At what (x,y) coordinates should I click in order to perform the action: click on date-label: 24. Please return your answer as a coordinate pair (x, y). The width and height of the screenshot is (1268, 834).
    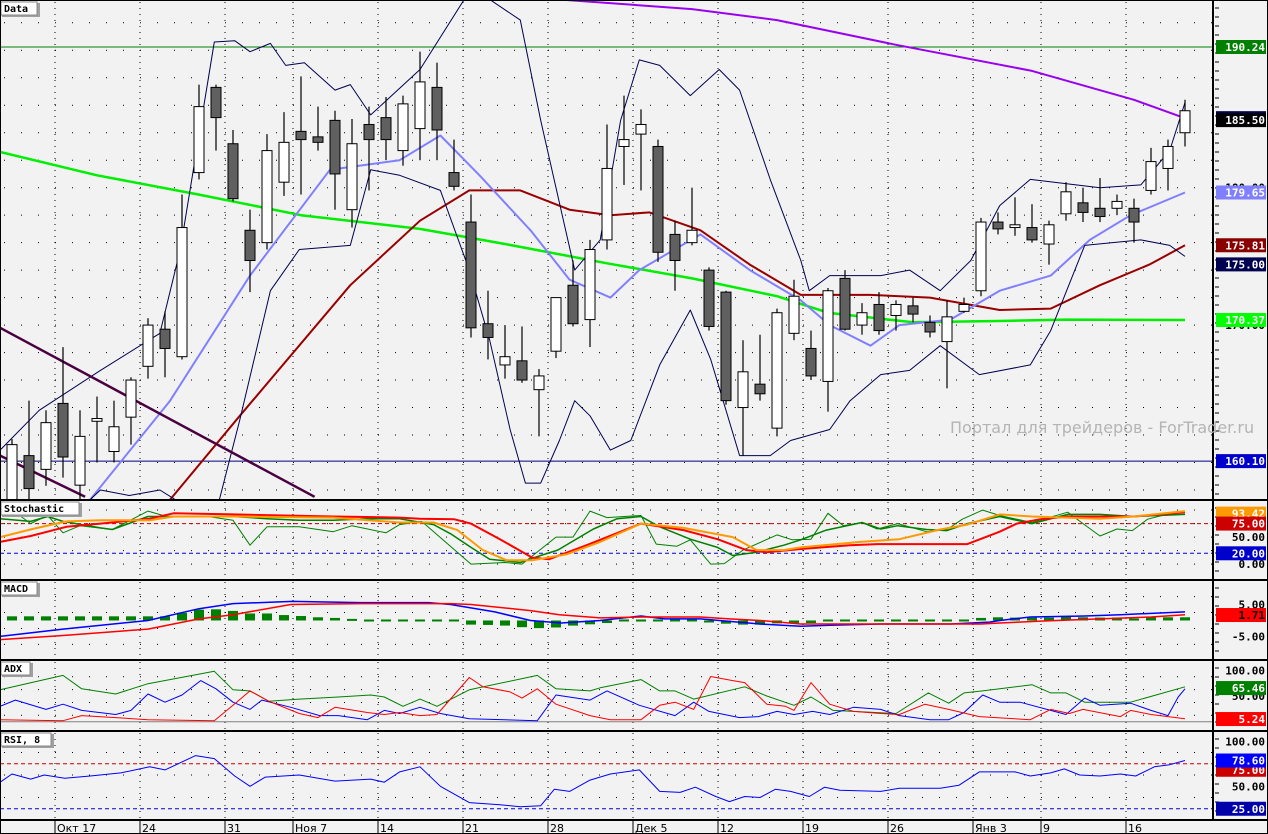
    Looking at the image, I should click on (149, 828).